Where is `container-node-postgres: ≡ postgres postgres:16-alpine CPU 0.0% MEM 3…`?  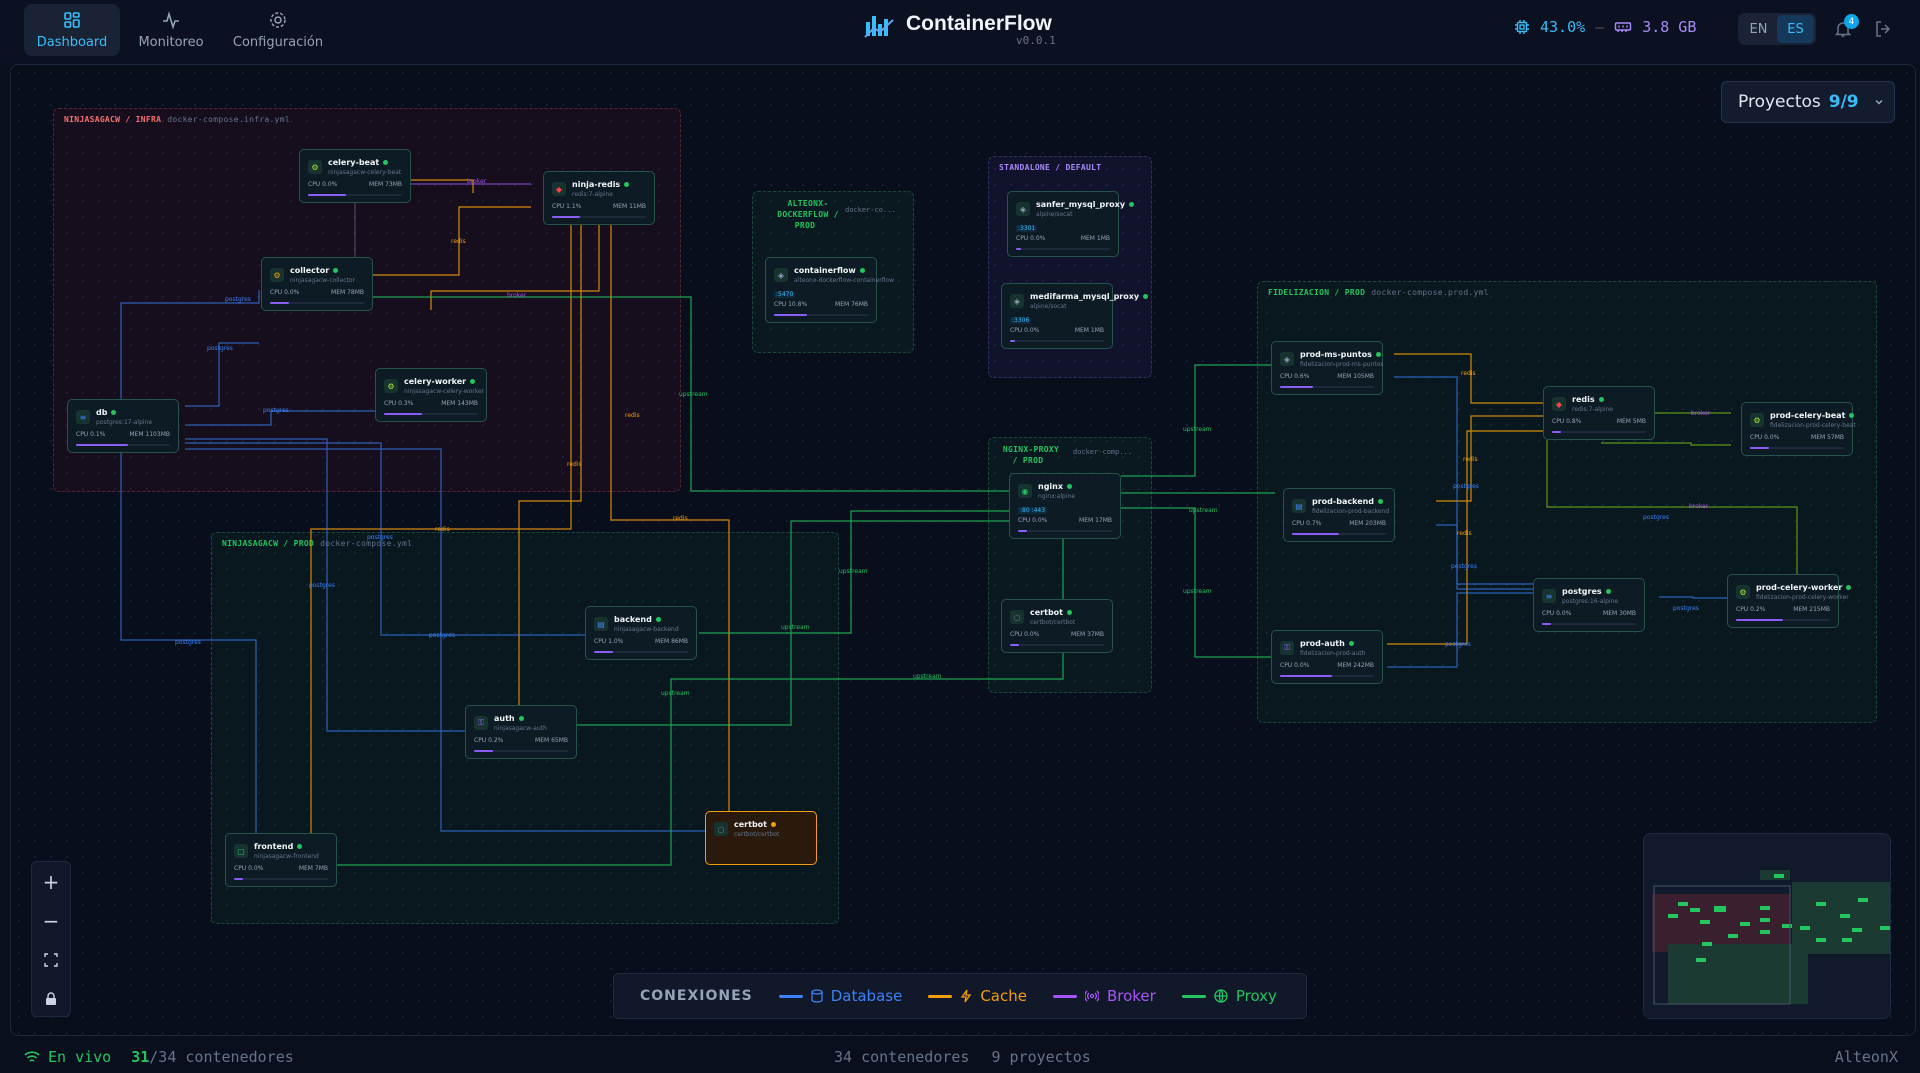 container-node-postgres: ≡ postgres postgres:16-alpine CPU 0.0% MEM 3… is located at coordinates (1589, 605).